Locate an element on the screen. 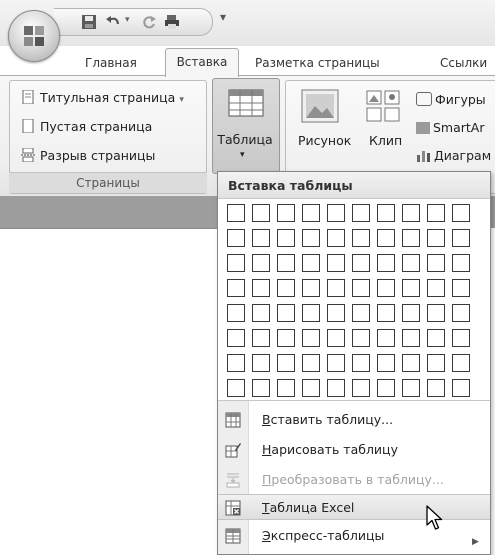 This screenshot has width=495, height=555. chart-button: Диаграм is located at coordinates (453, 156).